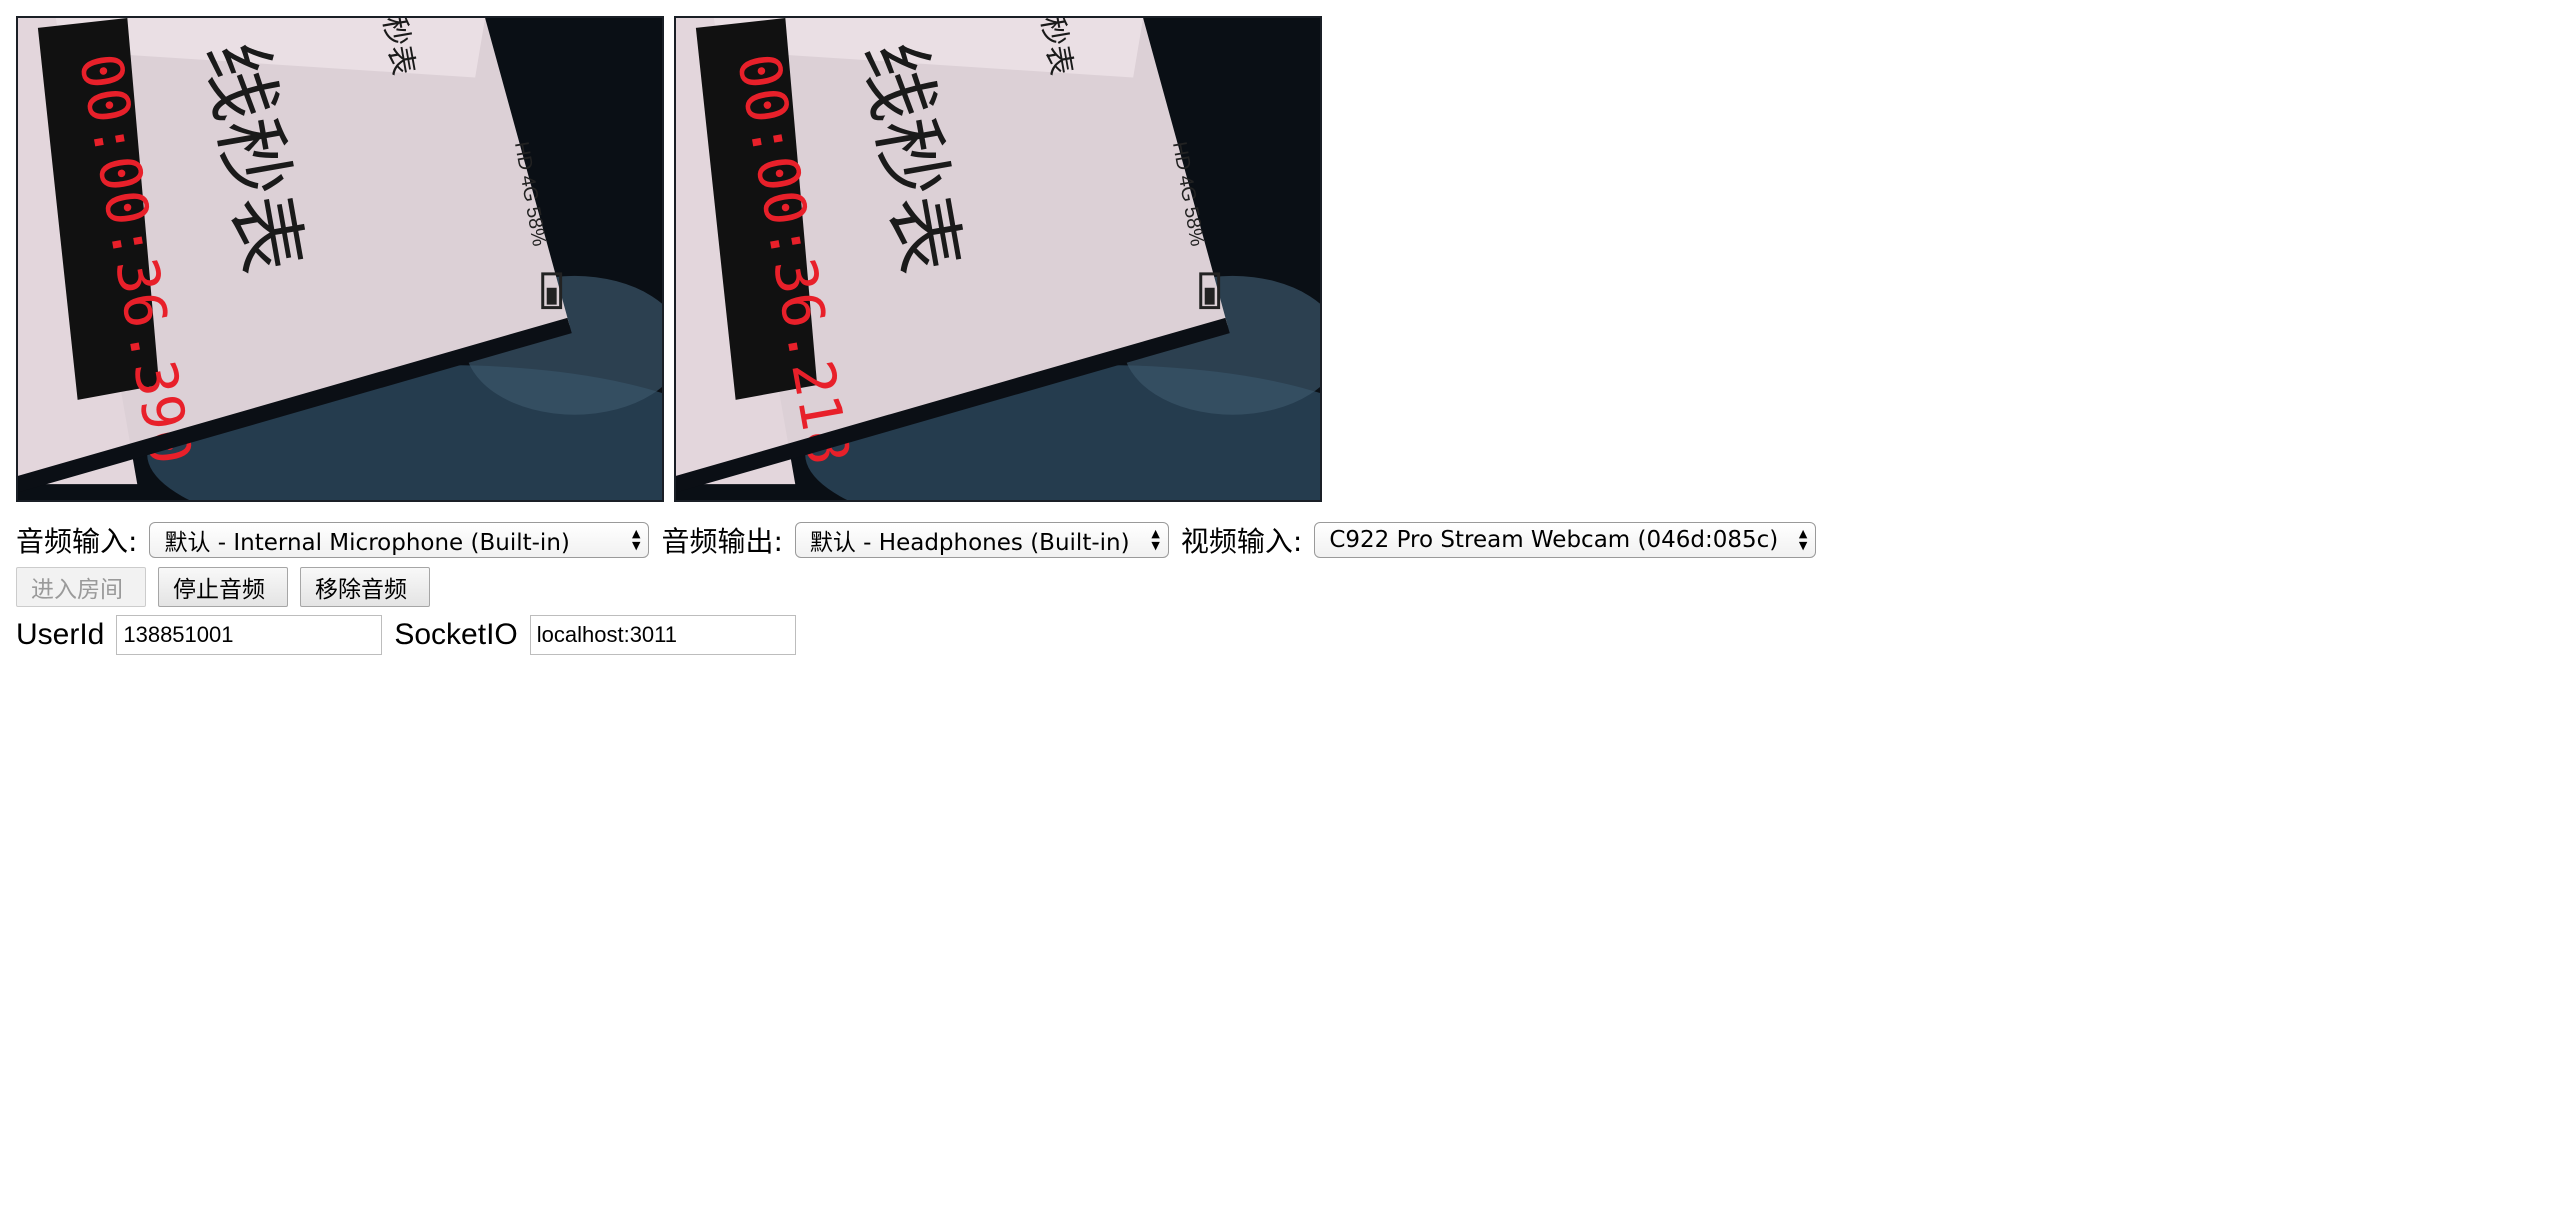 This screenshot has height=1216, width=2560. I want to click on userid-input: 138851001, so click(249, 635).